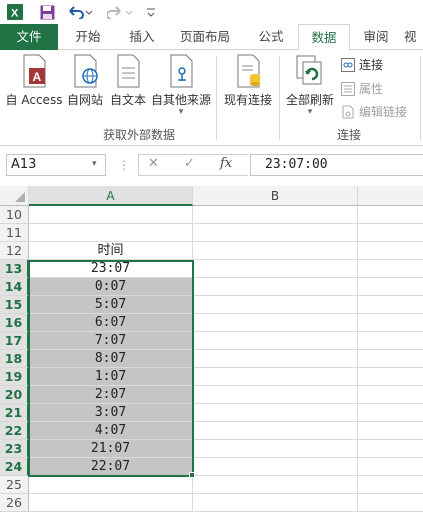 Image resolution: width=423 pixels, height=512 pixels. I want to click on cell-a21: 3:07, so click(111, 413).